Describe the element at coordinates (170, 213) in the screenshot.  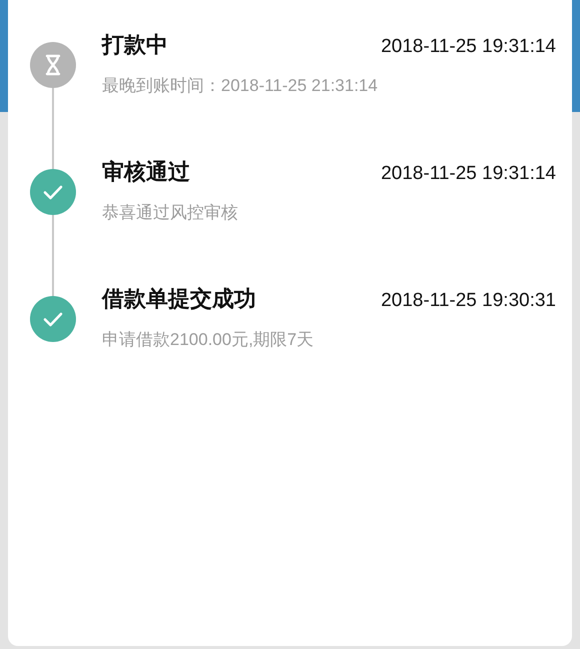
I see `step-detail: 恭喜通过风控审核` at that location.